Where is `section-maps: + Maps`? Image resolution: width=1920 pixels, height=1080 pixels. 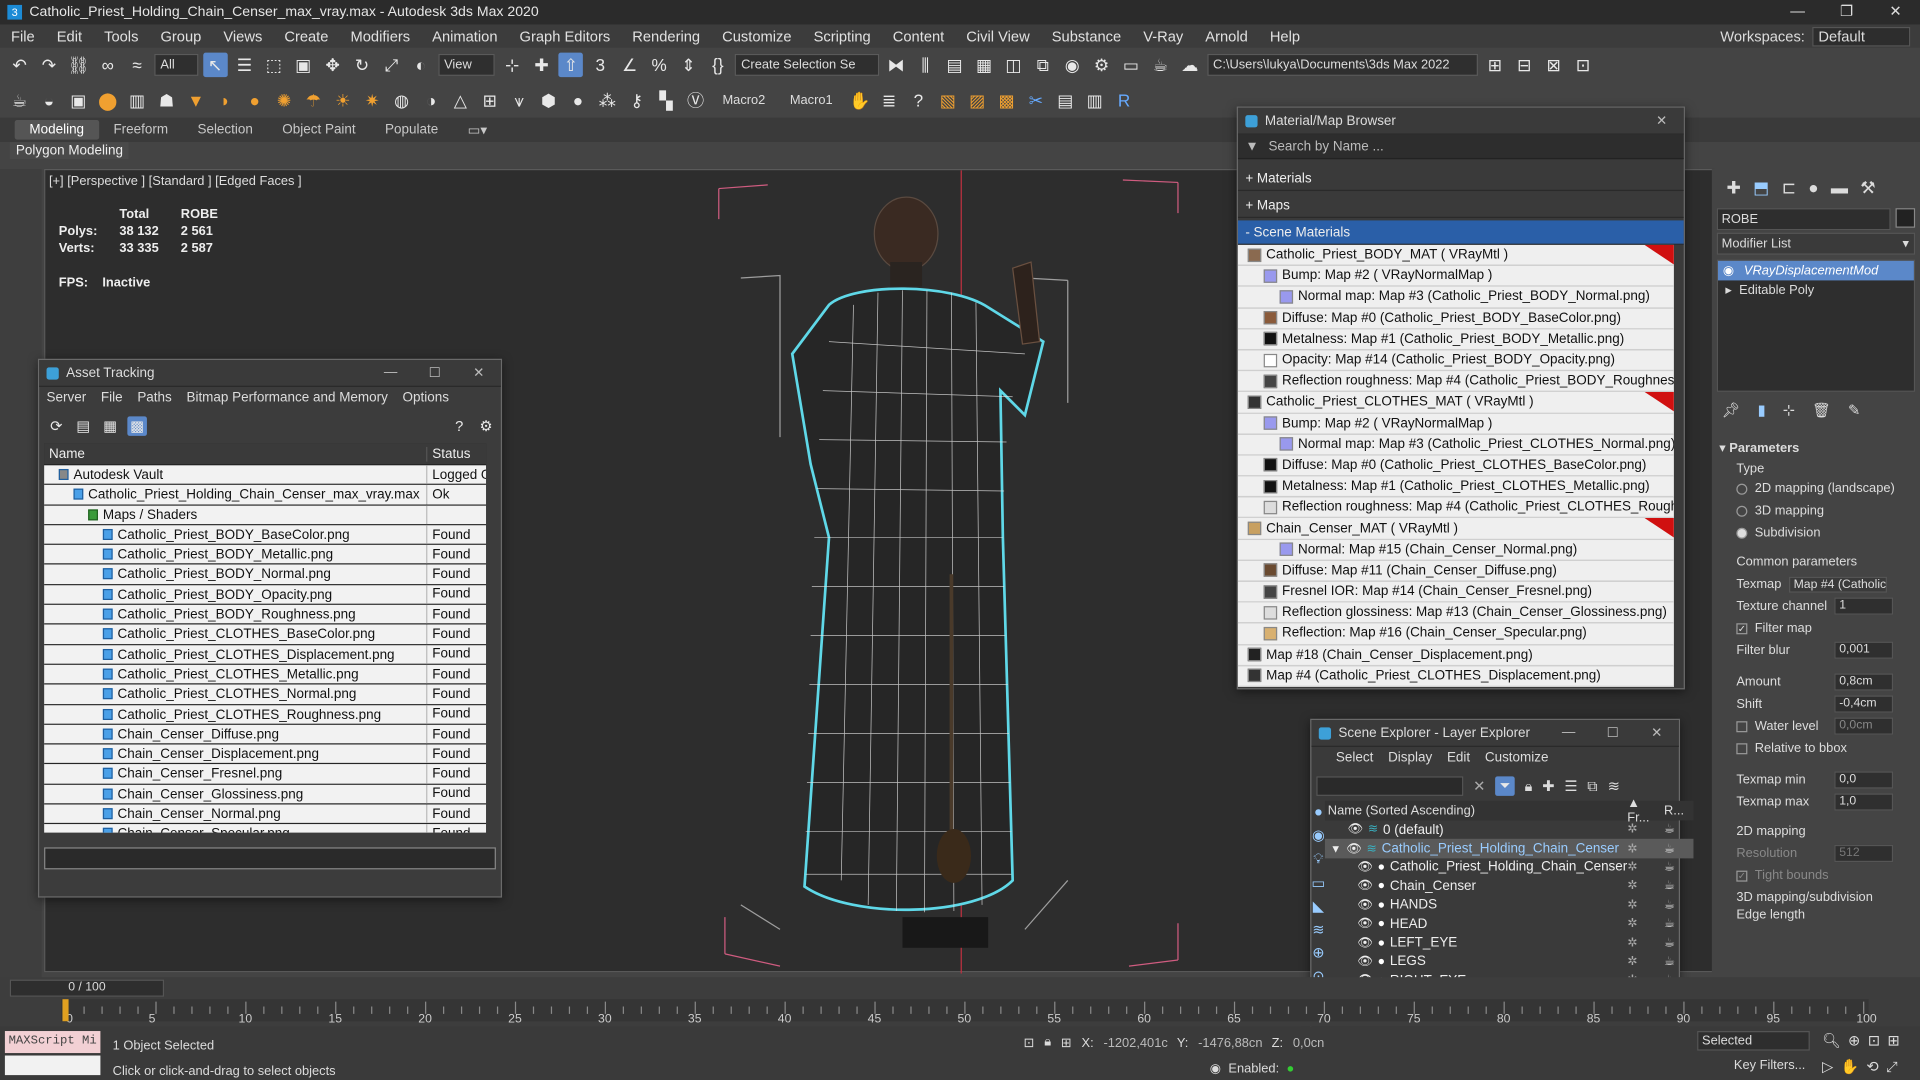
section-maps: + Maps is located at coordinates (1460, 205).